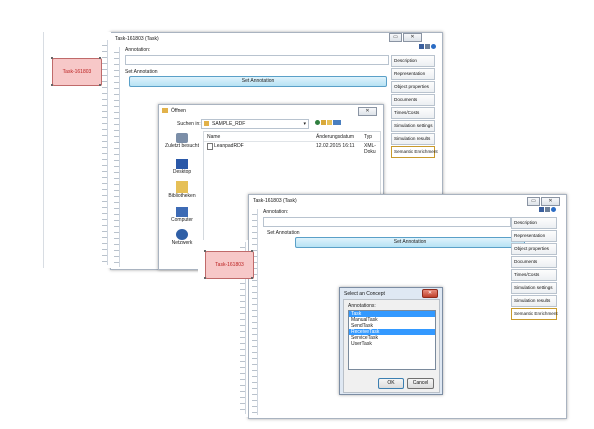  I want to click on front-toolbar-icons, so click(547, 209).